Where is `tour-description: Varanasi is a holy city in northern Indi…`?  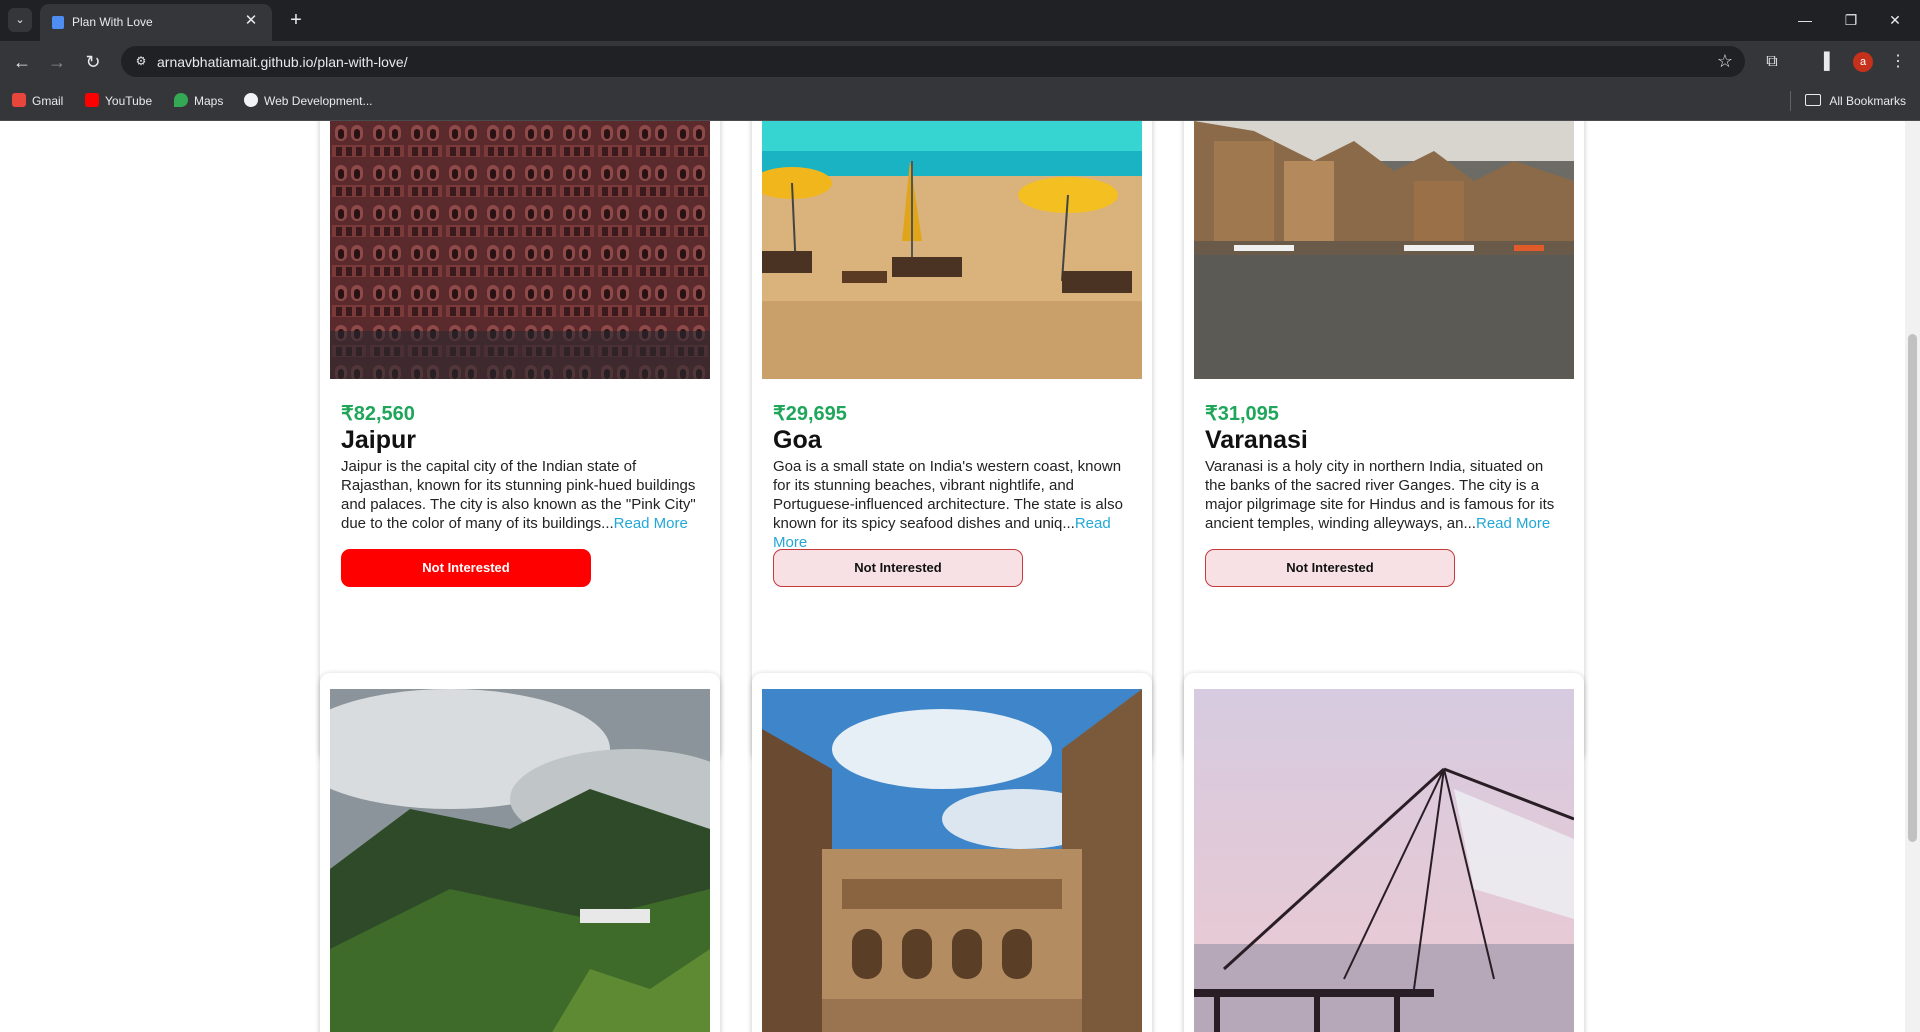
tour-description: Varanasi is a holy city in northern Indi… is located at coordinates (1385, 495).